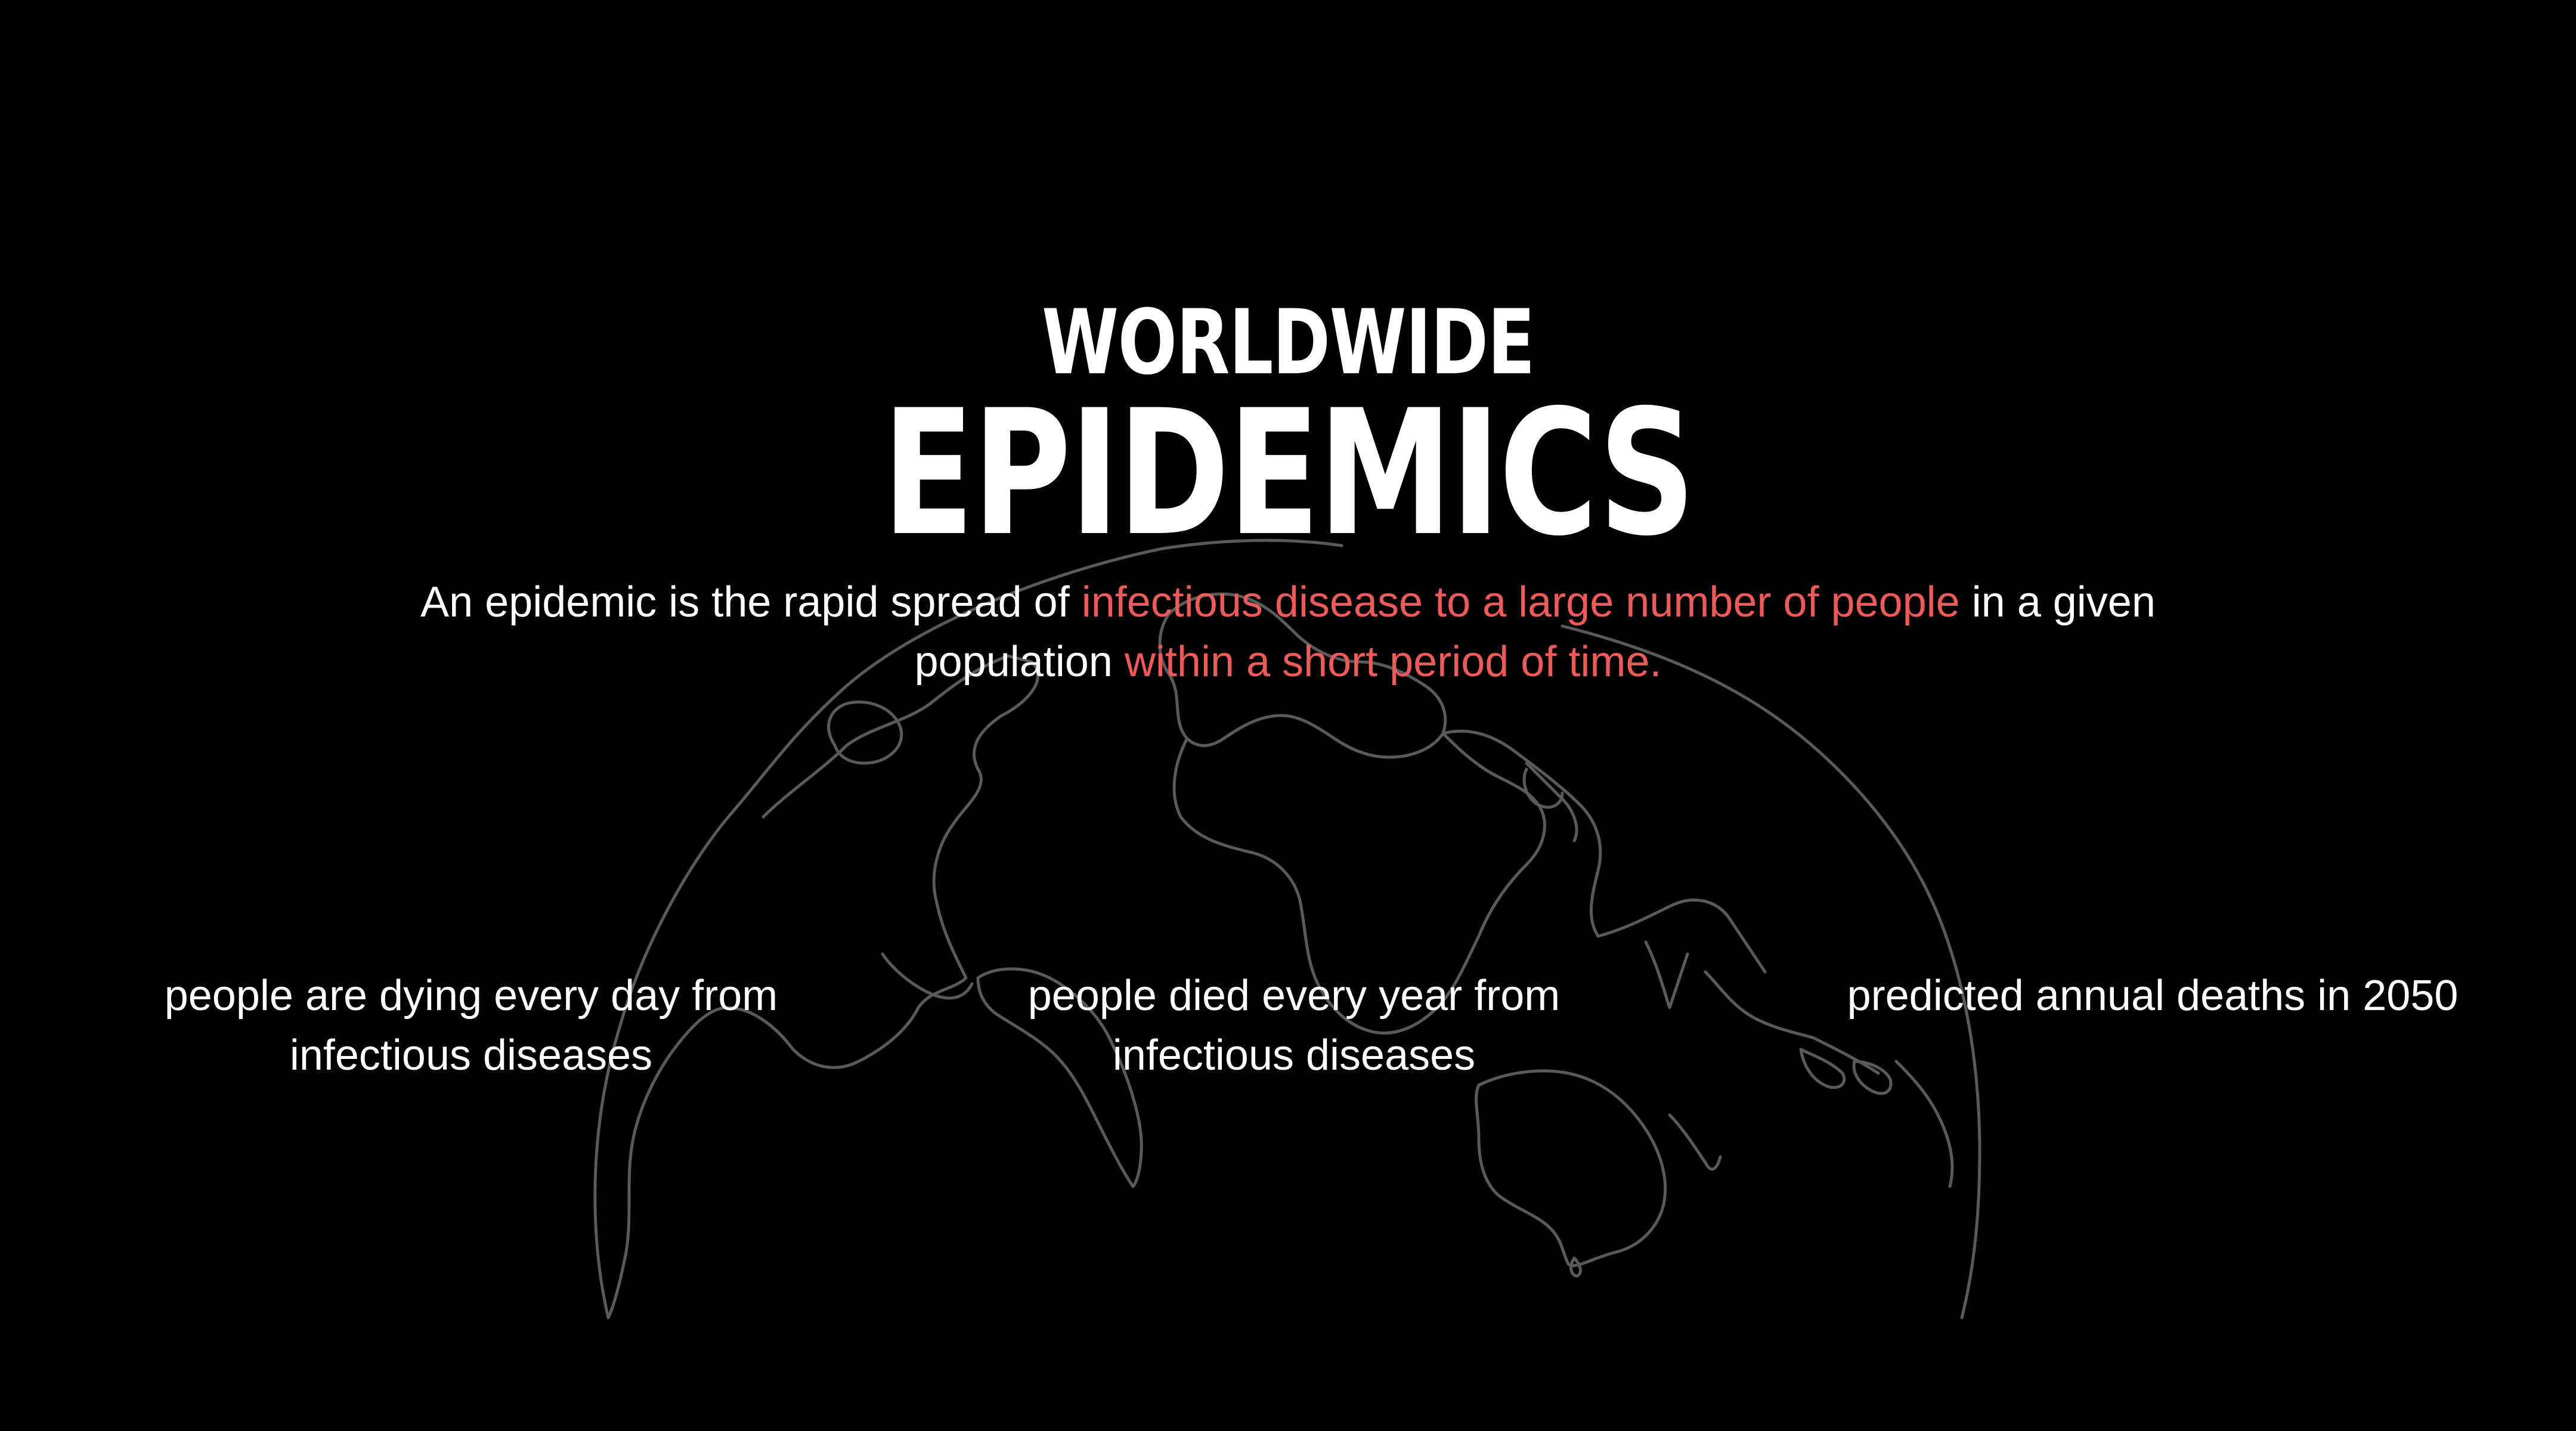  What do you see at coordinates (1393, 662) in the screenshot?
I see `definition-highlight-2: within a short period of time.` at bounding box center [1393, 662].